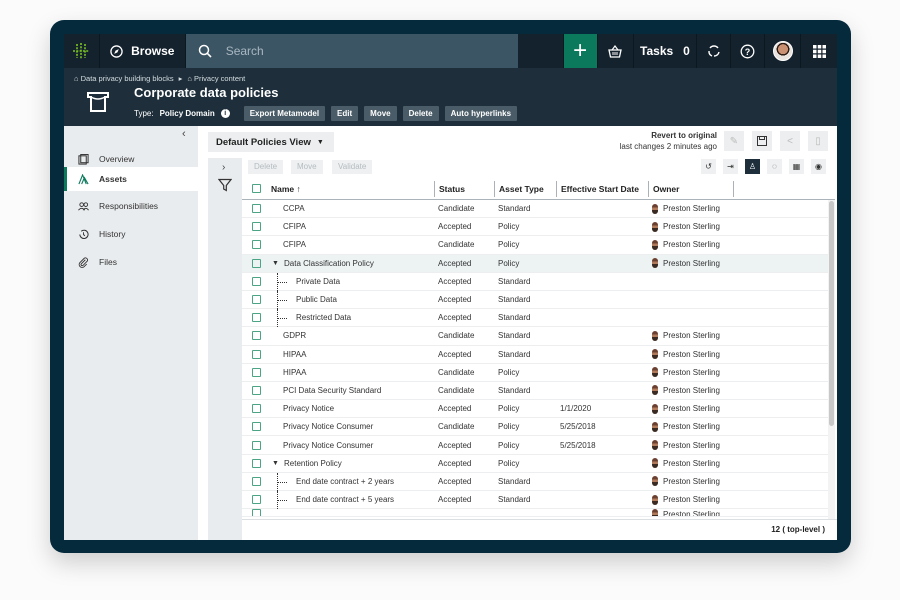  What do you see at coordinates (790, 141) in the screenshot?
I see `share-view-button: <` at bounding box center [790, 141].